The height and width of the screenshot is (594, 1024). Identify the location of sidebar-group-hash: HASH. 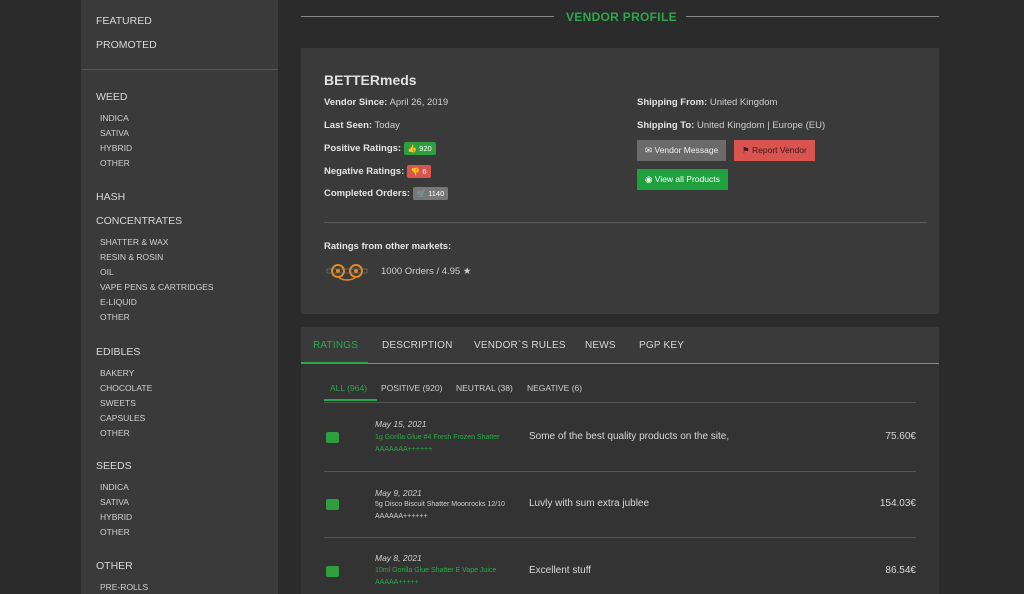
(179, 197).